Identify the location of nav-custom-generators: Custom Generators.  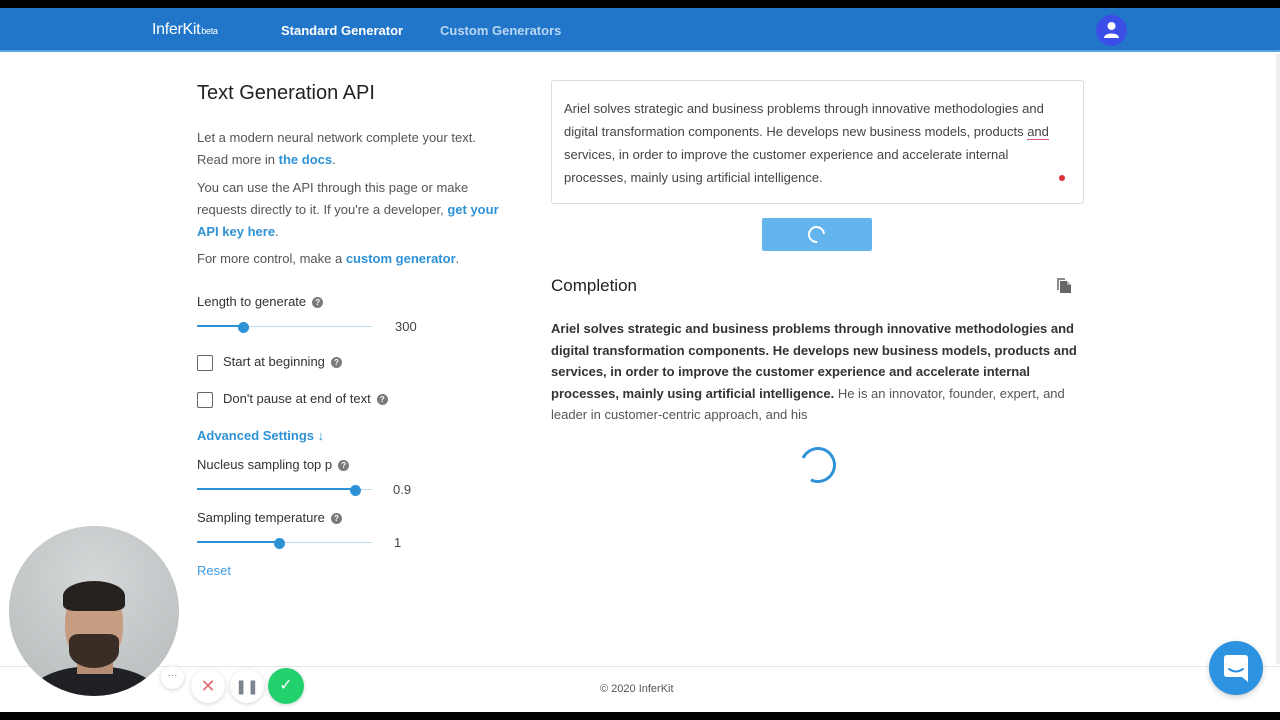
(500, 30).